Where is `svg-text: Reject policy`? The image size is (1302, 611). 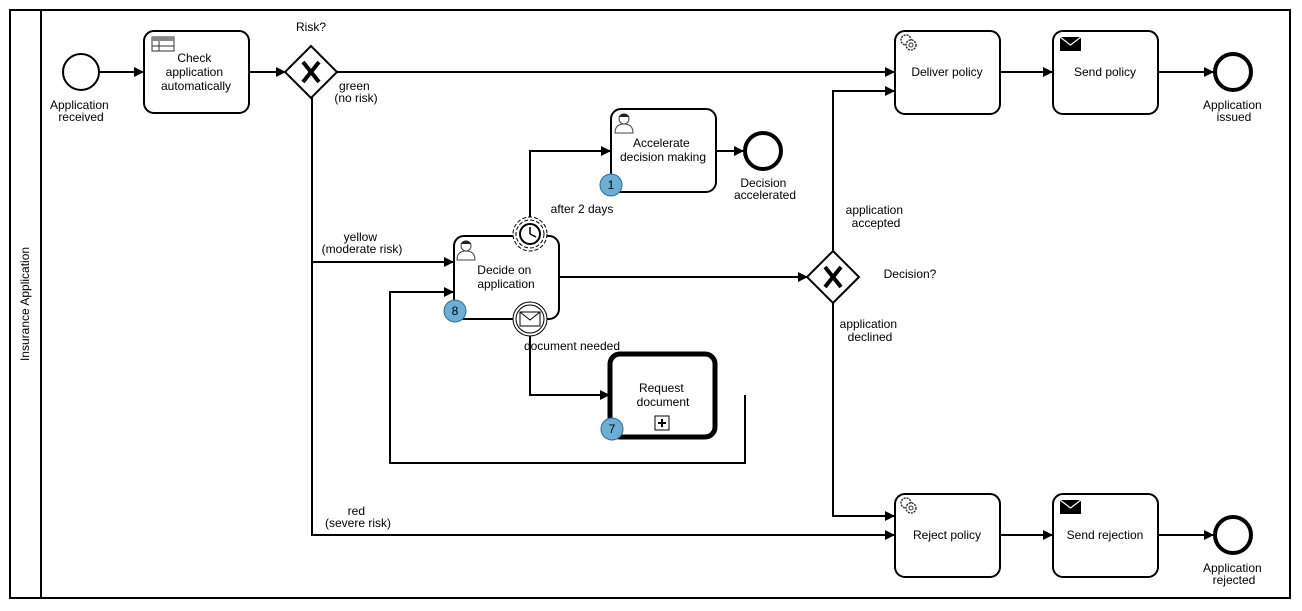 svg-text: Reject policy is located at coordinates (947, 535).